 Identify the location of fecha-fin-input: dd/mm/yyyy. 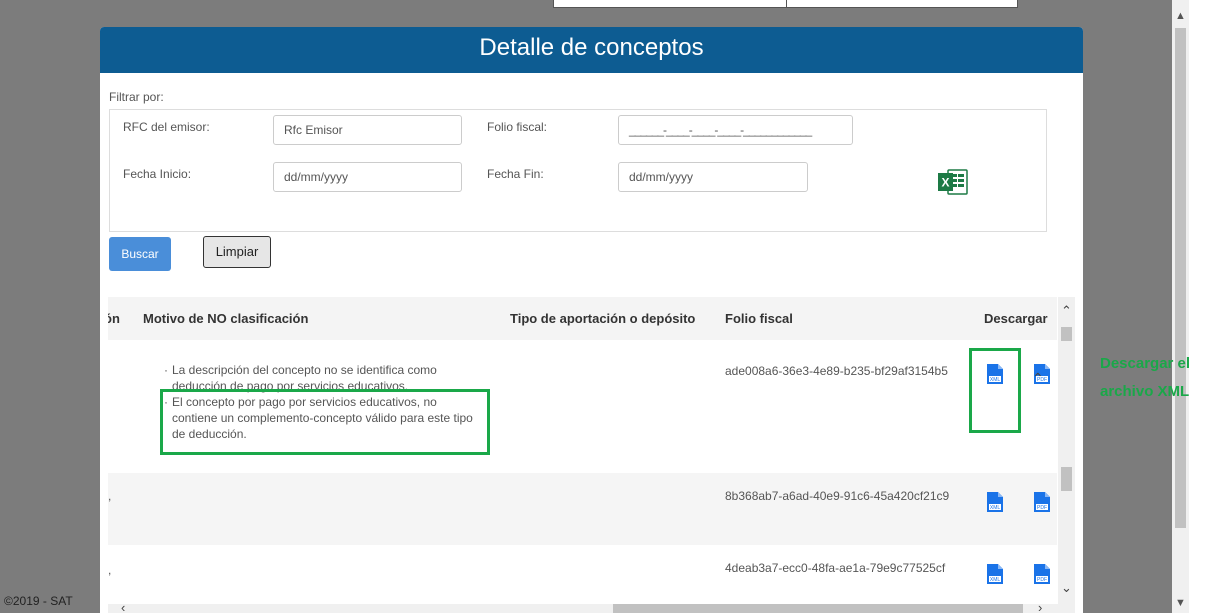
(713, 177).